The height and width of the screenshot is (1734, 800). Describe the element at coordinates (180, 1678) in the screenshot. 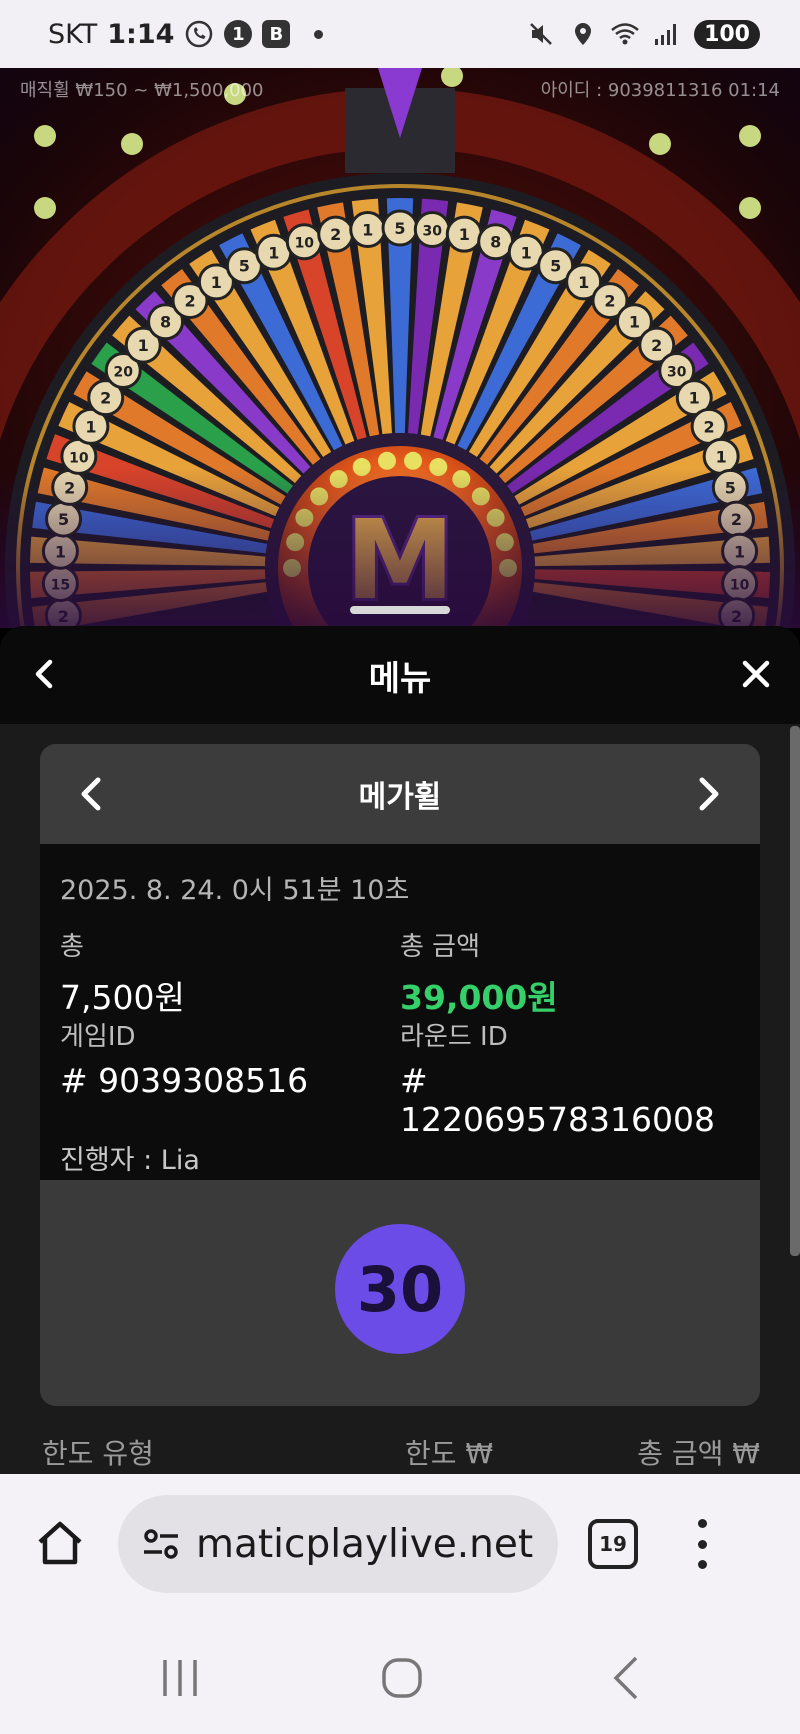

I see `recent-apps-icon` at that location.